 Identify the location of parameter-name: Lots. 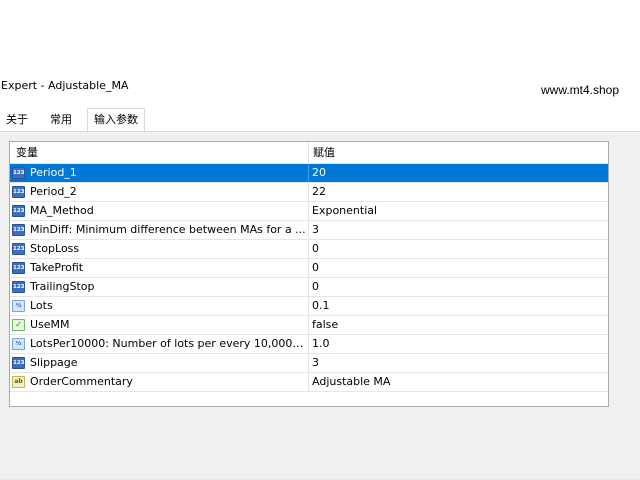
(41, 305).